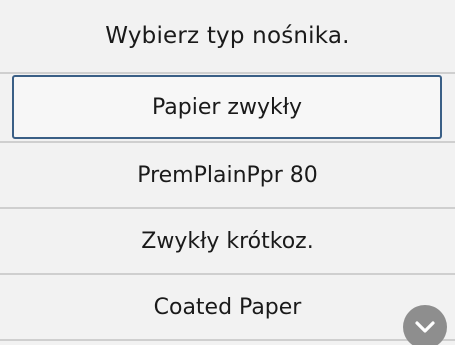  What do you see at coordinates (227, 36) in the screenshot?
I see `screen-title: Wybierz typ nośnika.` at bounding box center [227, 36].